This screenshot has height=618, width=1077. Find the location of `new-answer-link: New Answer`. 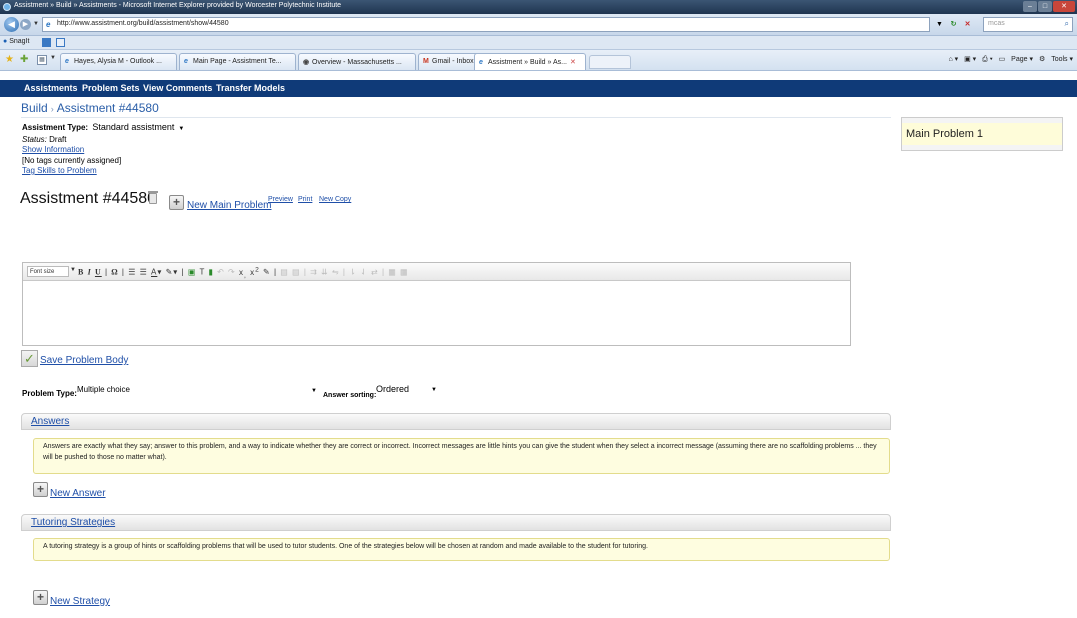

new-answer-link: New Answer is located at coordinates (78, 493).